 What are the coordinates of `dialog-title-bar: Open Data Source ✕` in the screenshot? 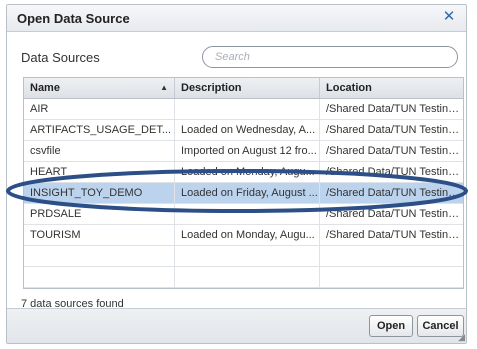 It's located at (236, 18).